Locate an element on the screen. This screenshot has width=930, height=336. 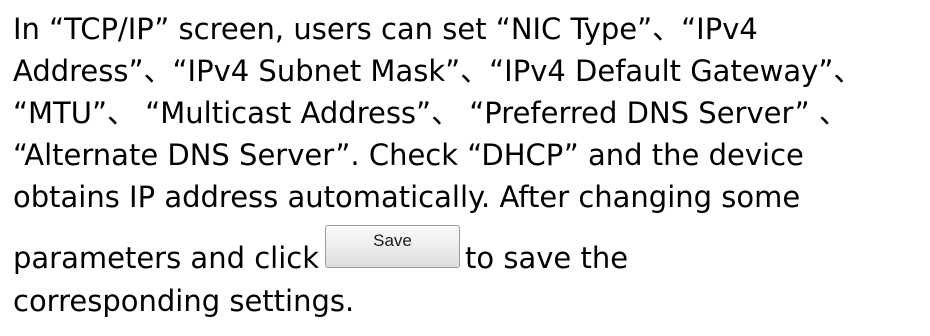
save-button: Save is located at coordinates (393, 246).